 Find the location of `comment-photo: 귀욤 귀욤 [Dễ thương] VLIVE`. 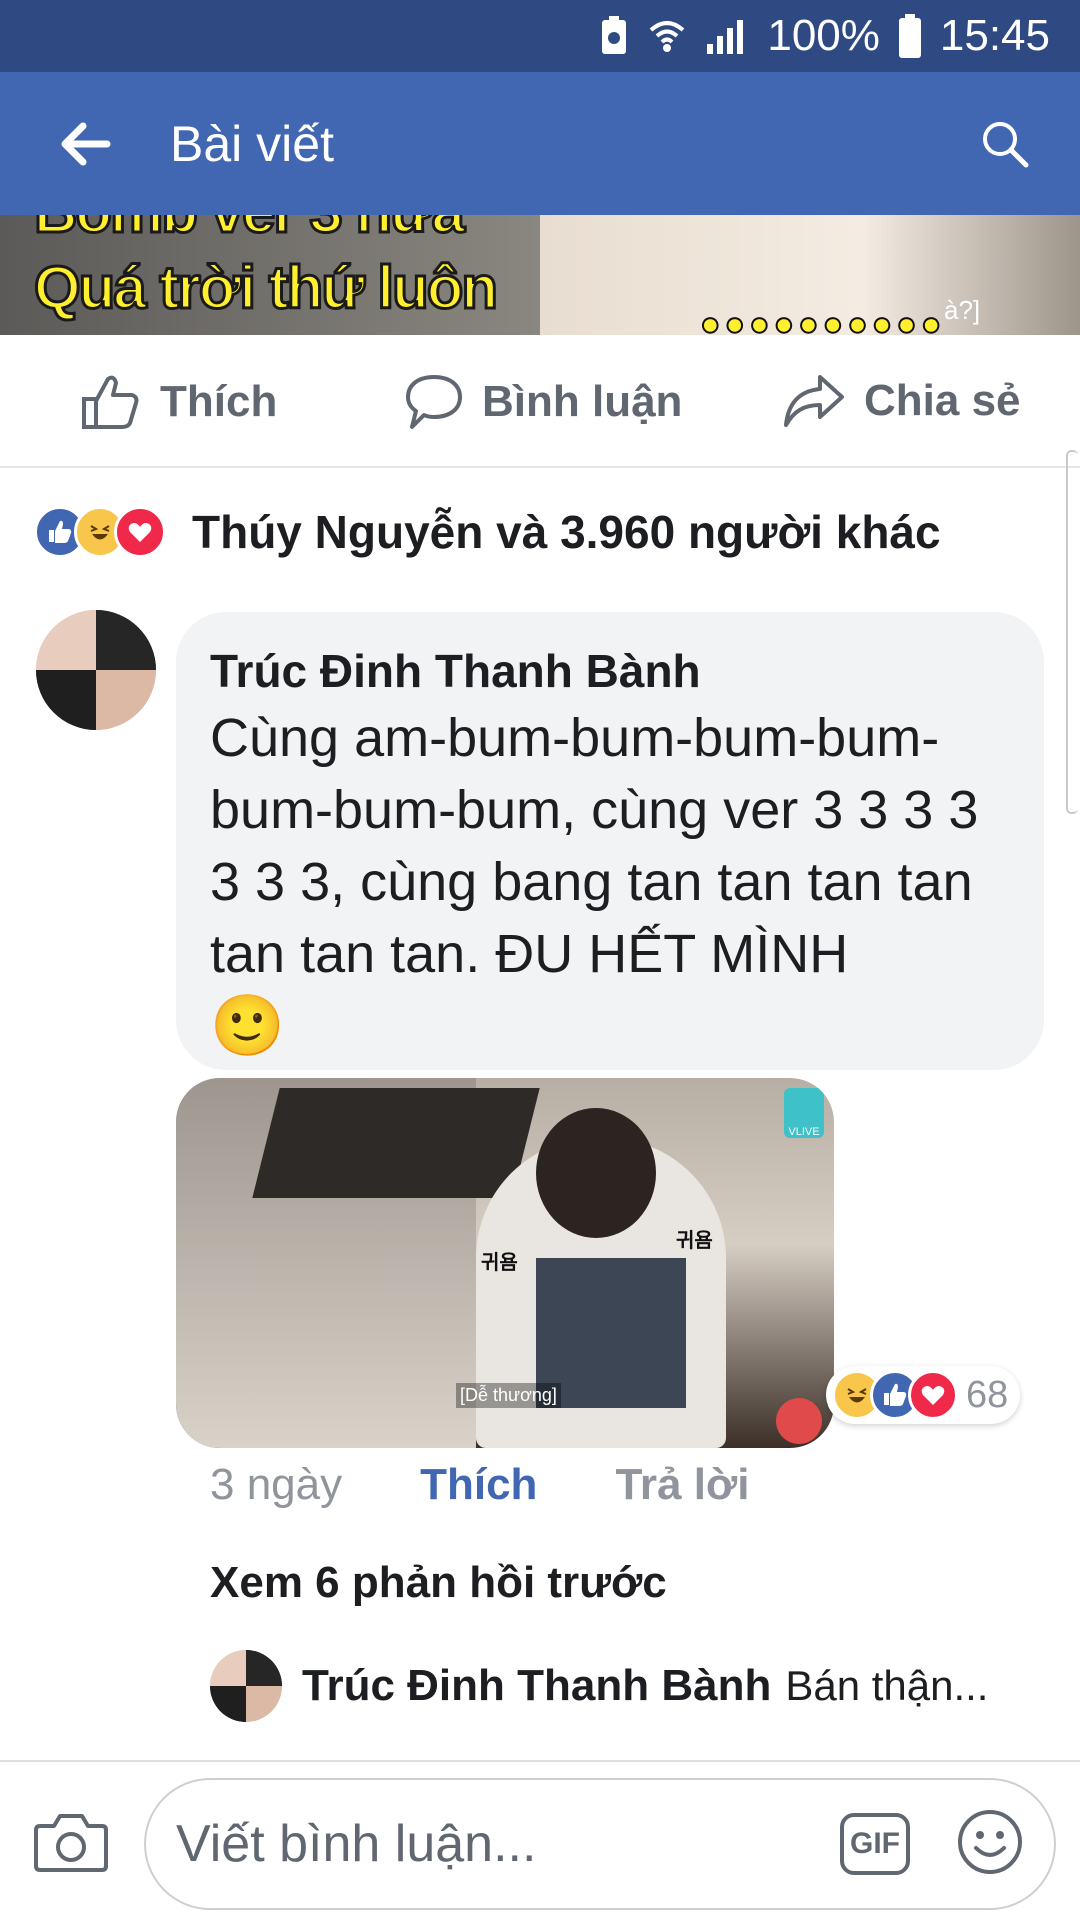

comment-photo: 귀욤 귀욤 [Dễ thương] VLIVE is located at coordinates (505, 1263).